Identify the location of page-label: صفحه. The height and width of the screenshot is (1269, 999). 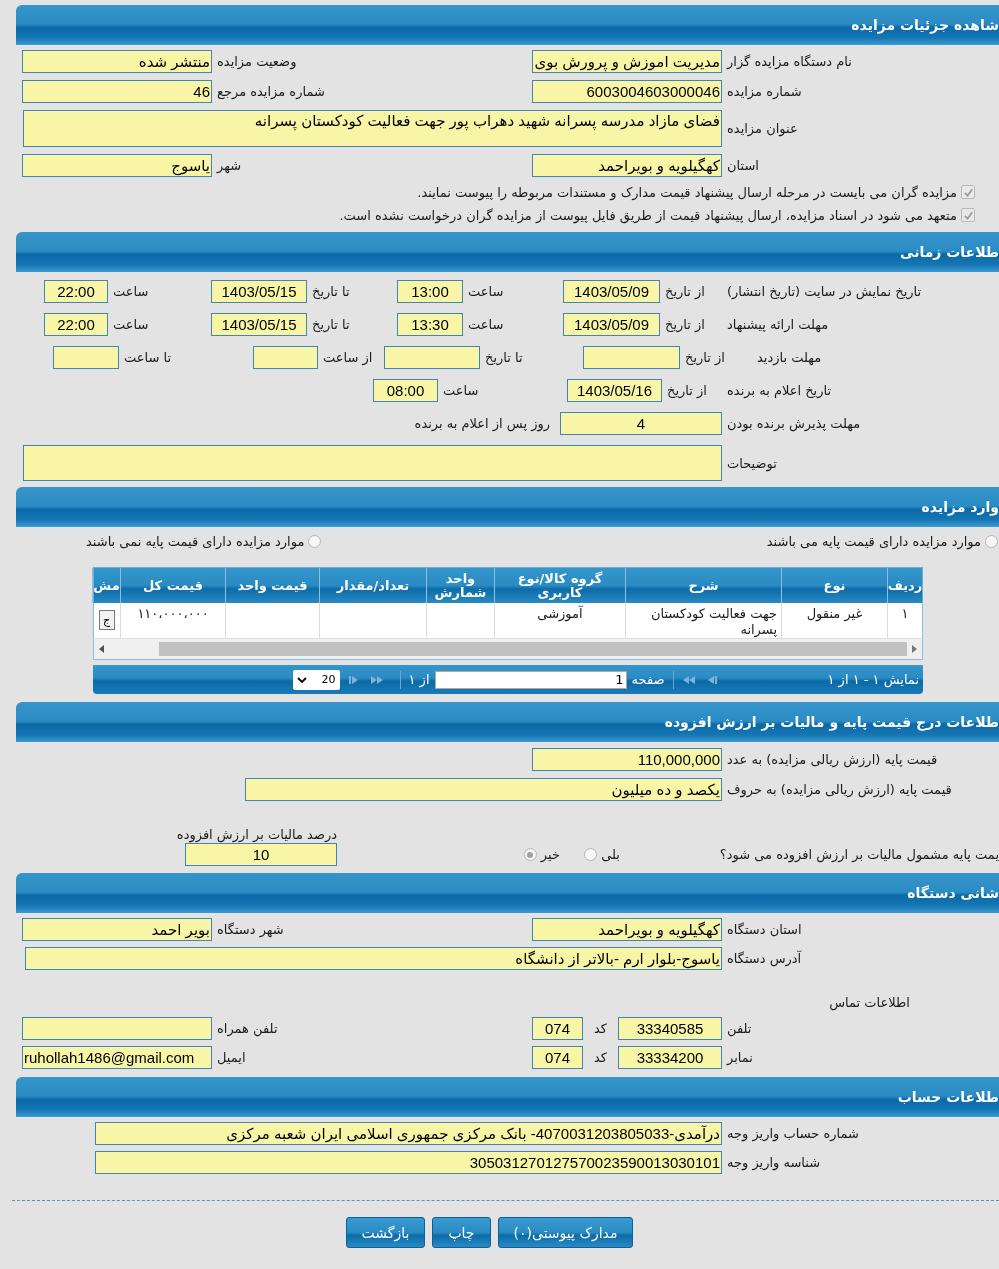
(648, 679).